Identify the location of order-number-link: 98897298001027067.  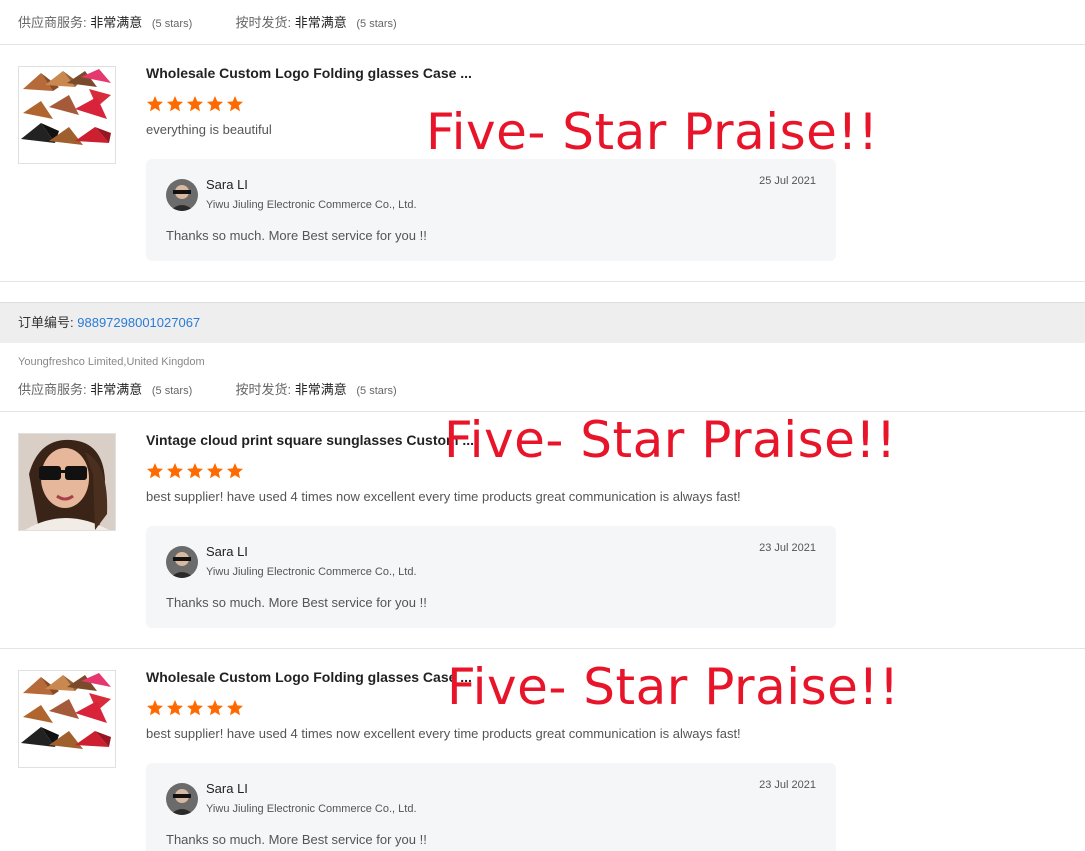
(138, 322).